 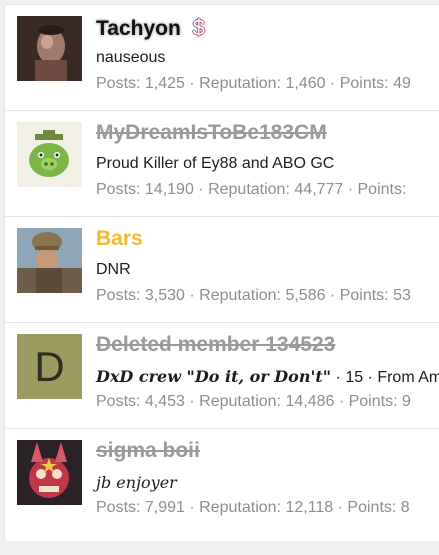 I want to click on avatar-red-mask, so click(x=49, y=472).